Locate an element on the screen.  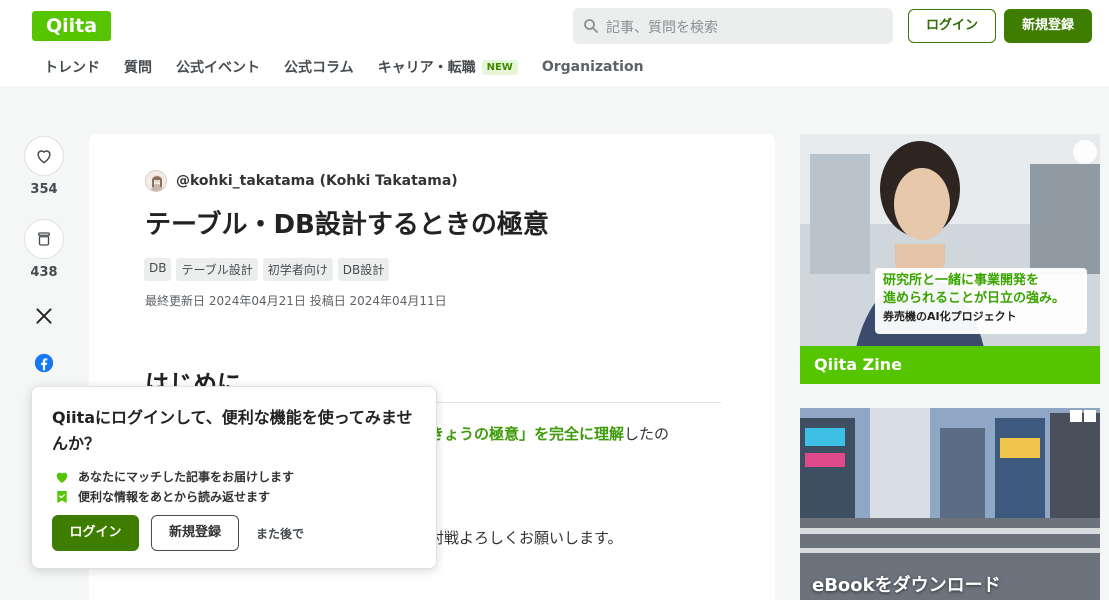
search-icon is located at coordinates (591, 26).